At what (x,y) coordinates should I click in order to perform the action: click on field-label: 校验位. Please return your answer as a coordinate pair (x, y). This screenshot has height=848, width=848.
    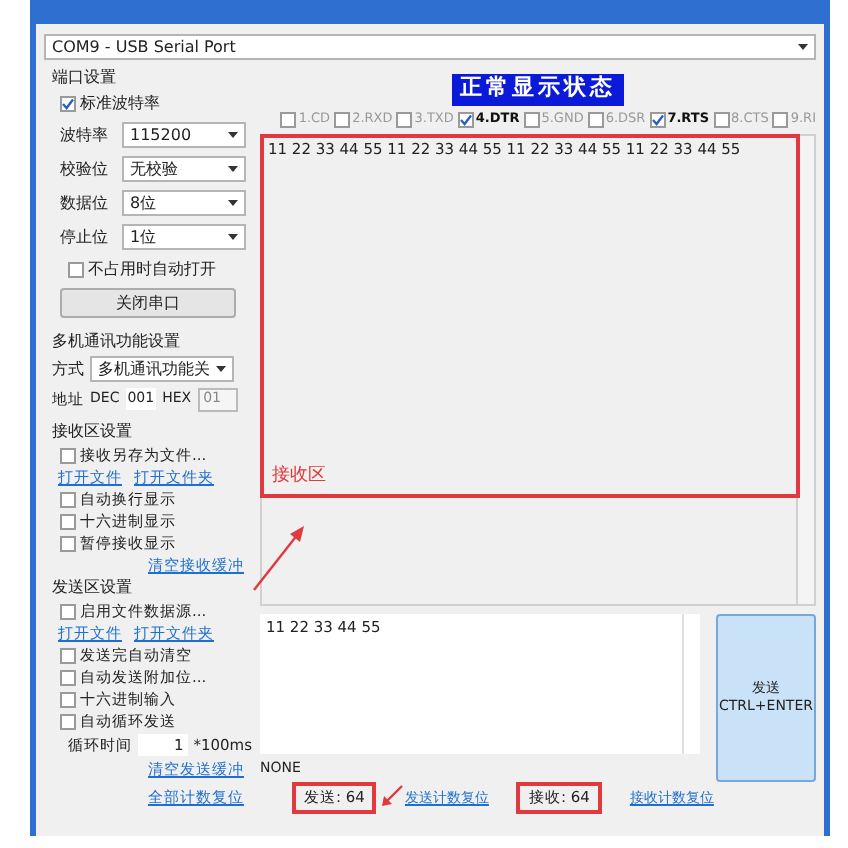
    Looking at the image, I should click on (85, 169).